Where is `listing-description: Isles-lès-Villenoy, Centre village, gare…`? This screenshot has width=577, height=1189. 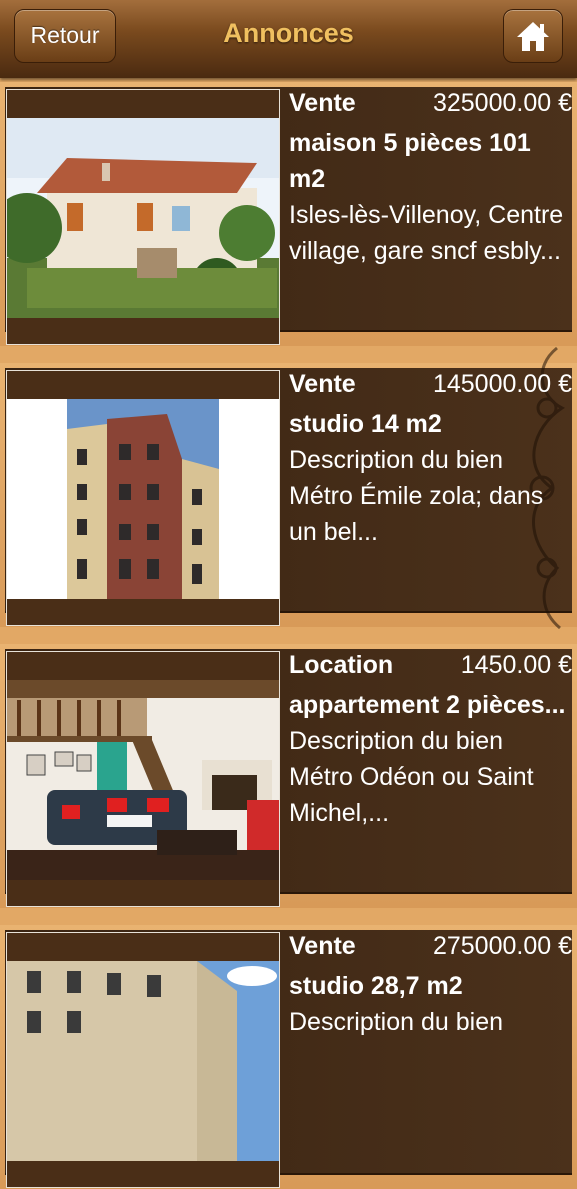 listing-description: Isles-lès-Villenoy, Centre village, gare… is located at coordinates (426, 233).